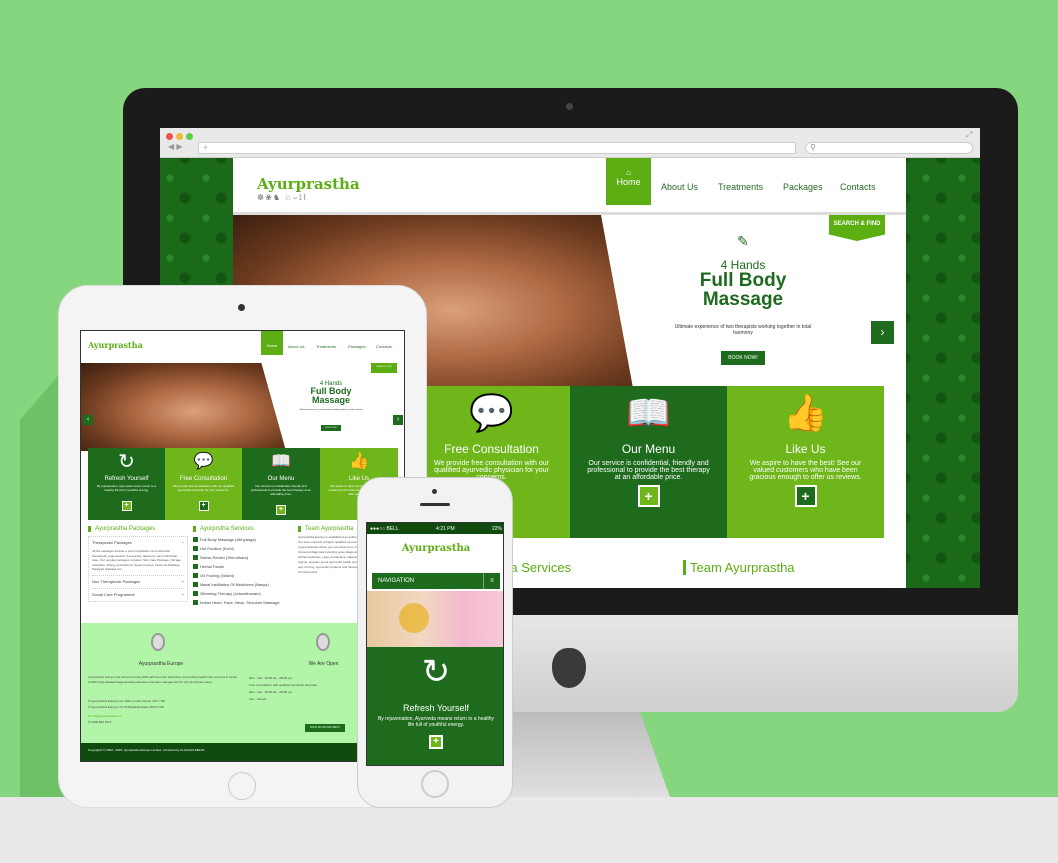  I want to click on fullscreen-icon: ⤢, so click(969, 135).